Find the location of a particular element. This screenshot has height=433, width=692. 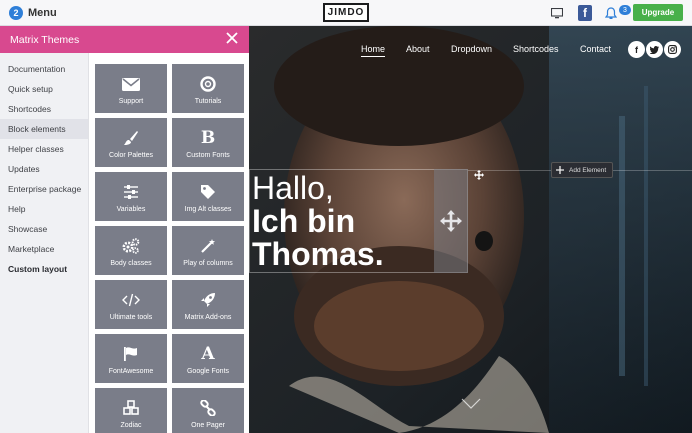

tile-zodiac: Zodiac is located at coordinates (131, 410).